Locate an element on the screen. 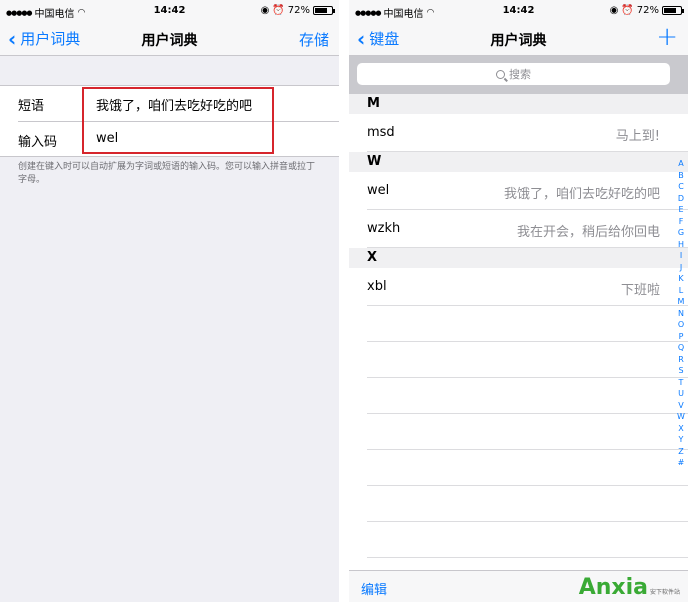 The width and height of the screenshot is (688, 602). index-letter: G is located at coordinates (681, 233).